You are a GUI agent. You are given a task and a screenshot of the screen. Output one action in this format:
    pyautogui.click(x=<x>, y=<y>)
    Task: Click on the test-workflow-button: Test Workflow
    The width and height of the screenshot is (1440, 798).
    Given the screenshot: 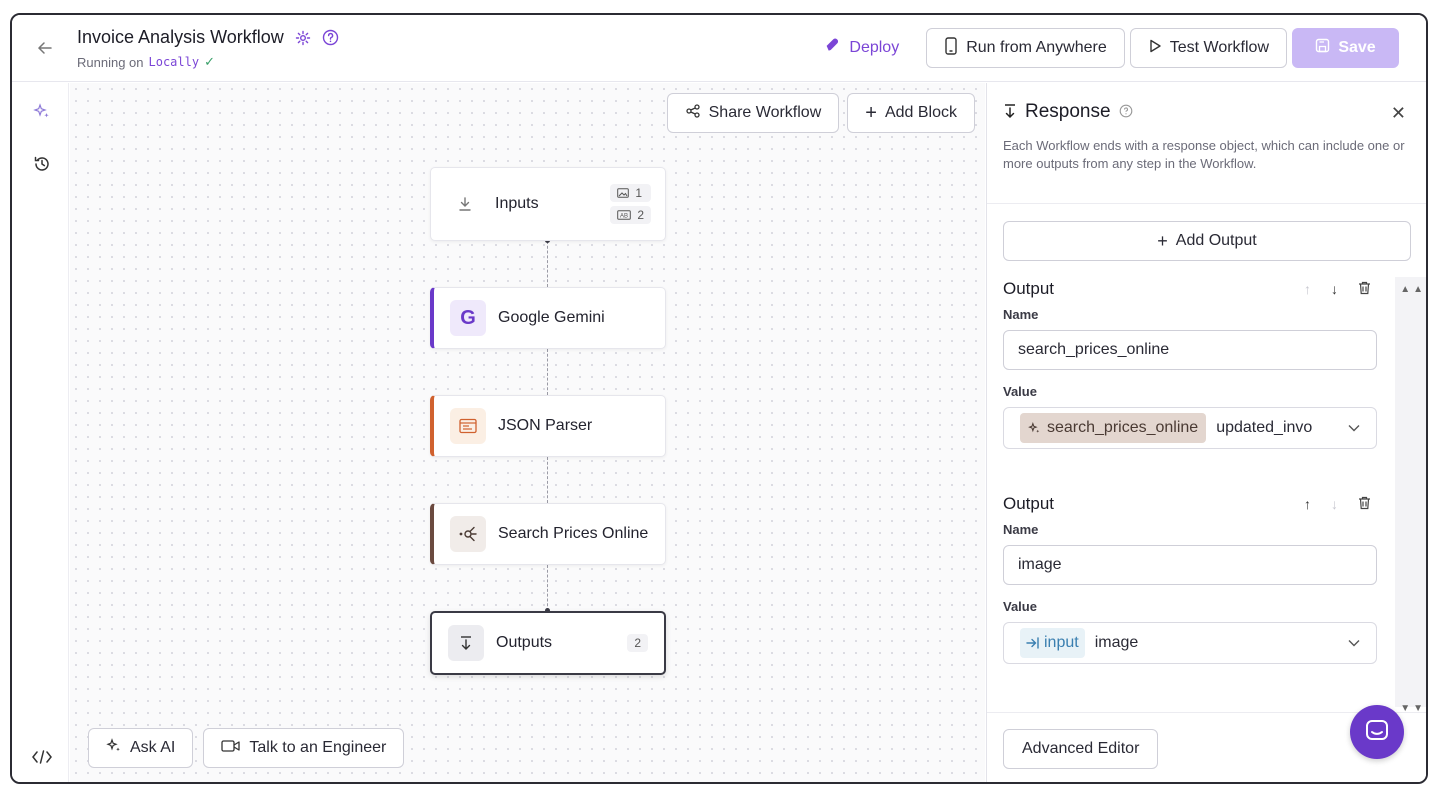 What is the action you would take?
    pyautogui.click(x=1208, y=48)
    